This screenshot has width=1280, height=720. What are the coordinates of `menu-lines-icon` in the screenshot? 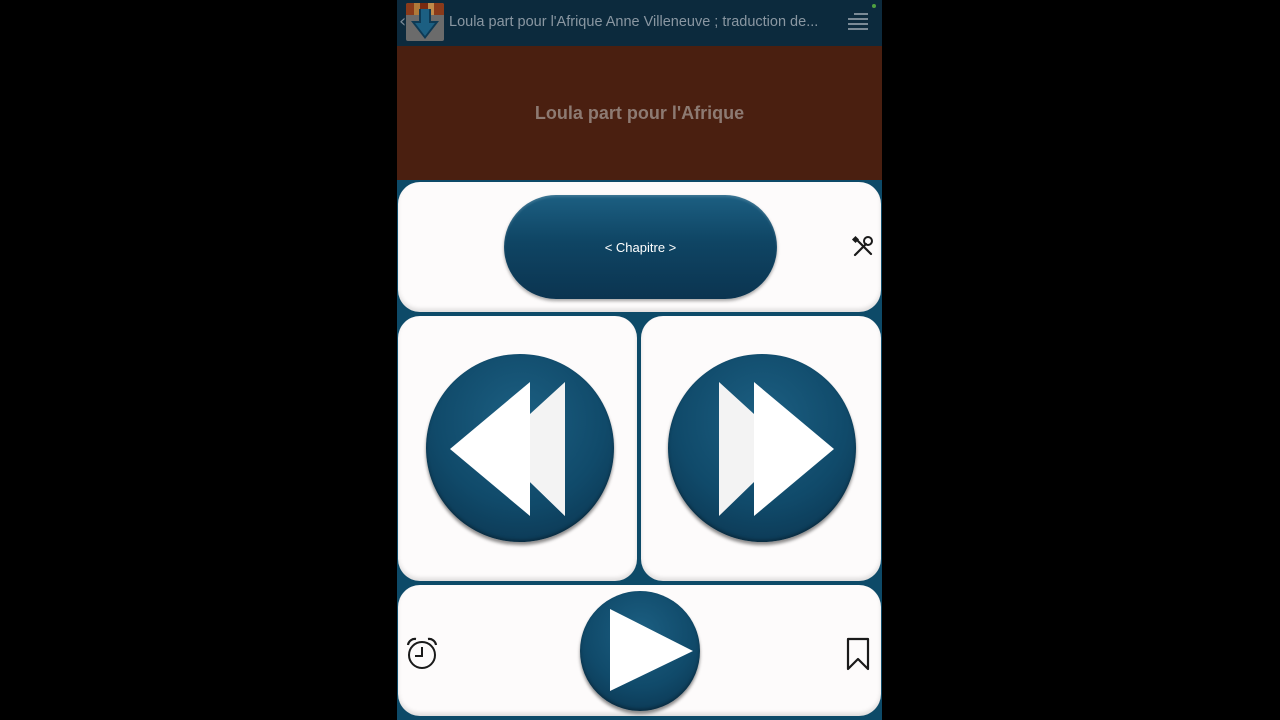 It's located at (857, 22).